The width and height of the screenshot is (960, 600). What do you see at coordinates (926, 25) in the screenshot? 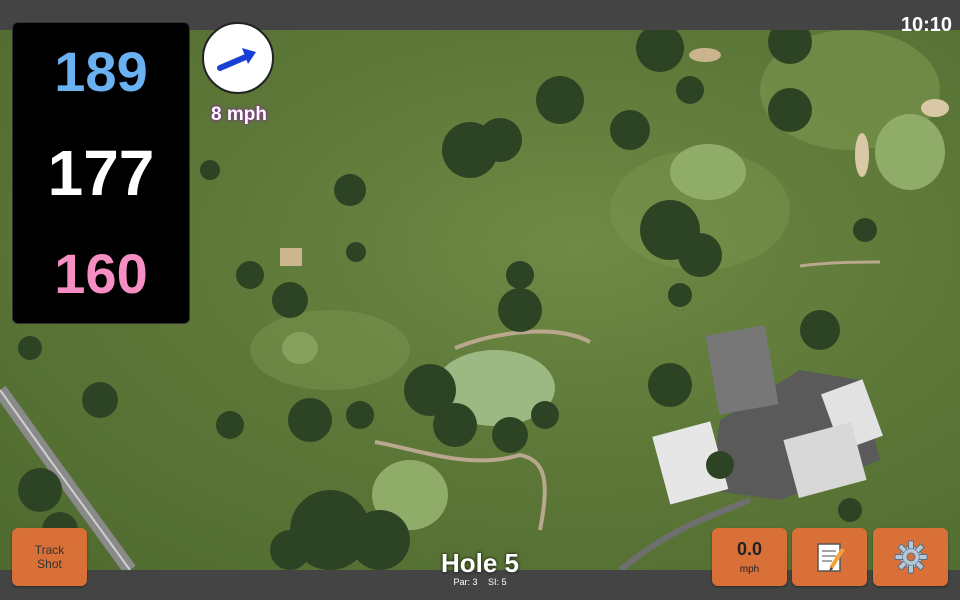
I see `clock: 10:10` at bounding box center [926, 25].